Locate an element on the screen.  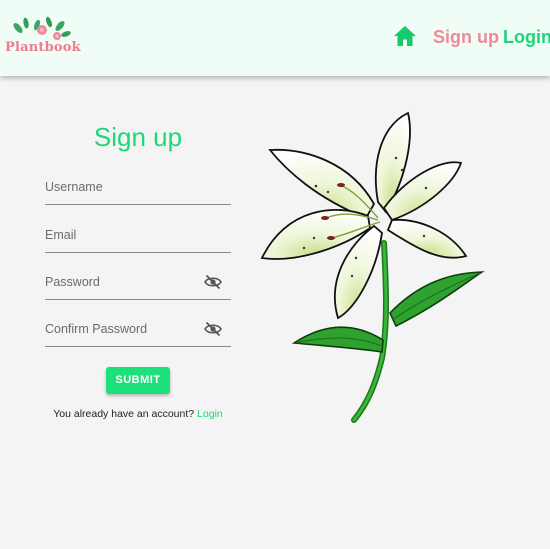
confirm-password-label: Confirm Password is located at coordinates (96, 329).